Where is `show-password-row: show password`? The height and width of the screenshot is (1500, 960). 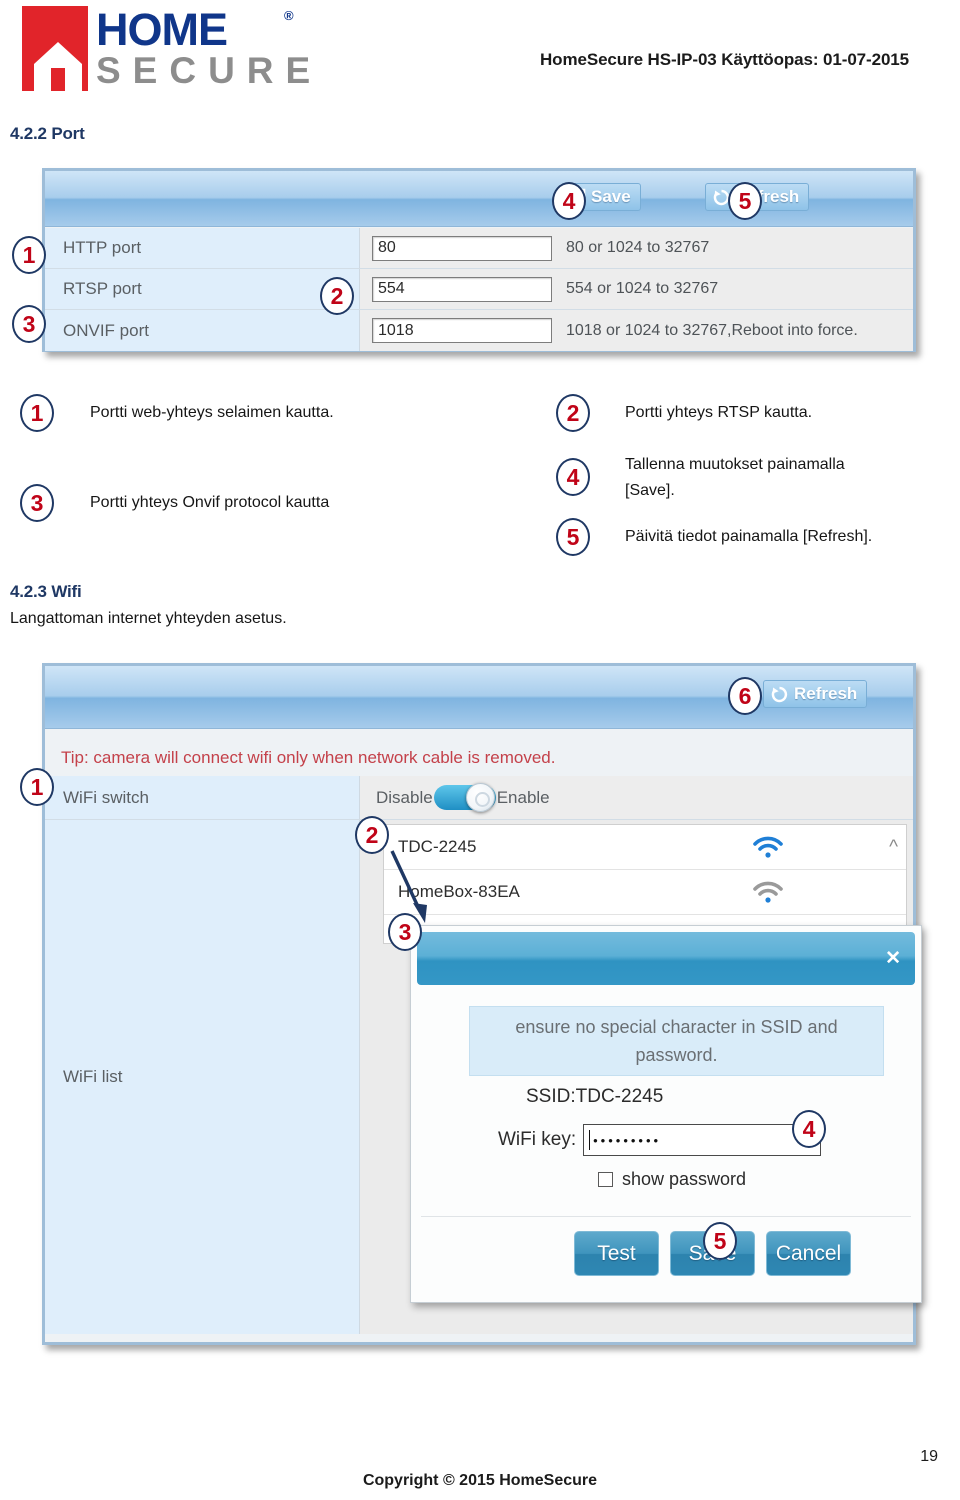 show-password-row: show password is located at coordinates (672, 1179).